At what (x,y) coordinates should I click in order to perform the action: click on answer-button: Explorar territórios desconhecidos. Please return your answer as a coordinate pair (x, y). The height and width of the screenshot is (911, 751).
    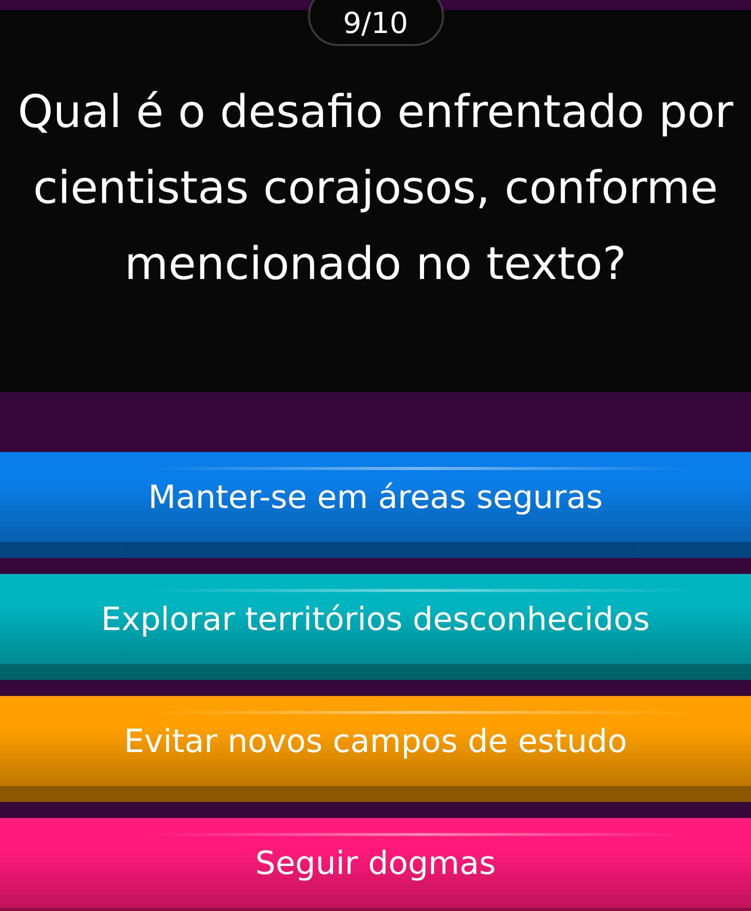
    Looking at the image, I should click on (375, 627).